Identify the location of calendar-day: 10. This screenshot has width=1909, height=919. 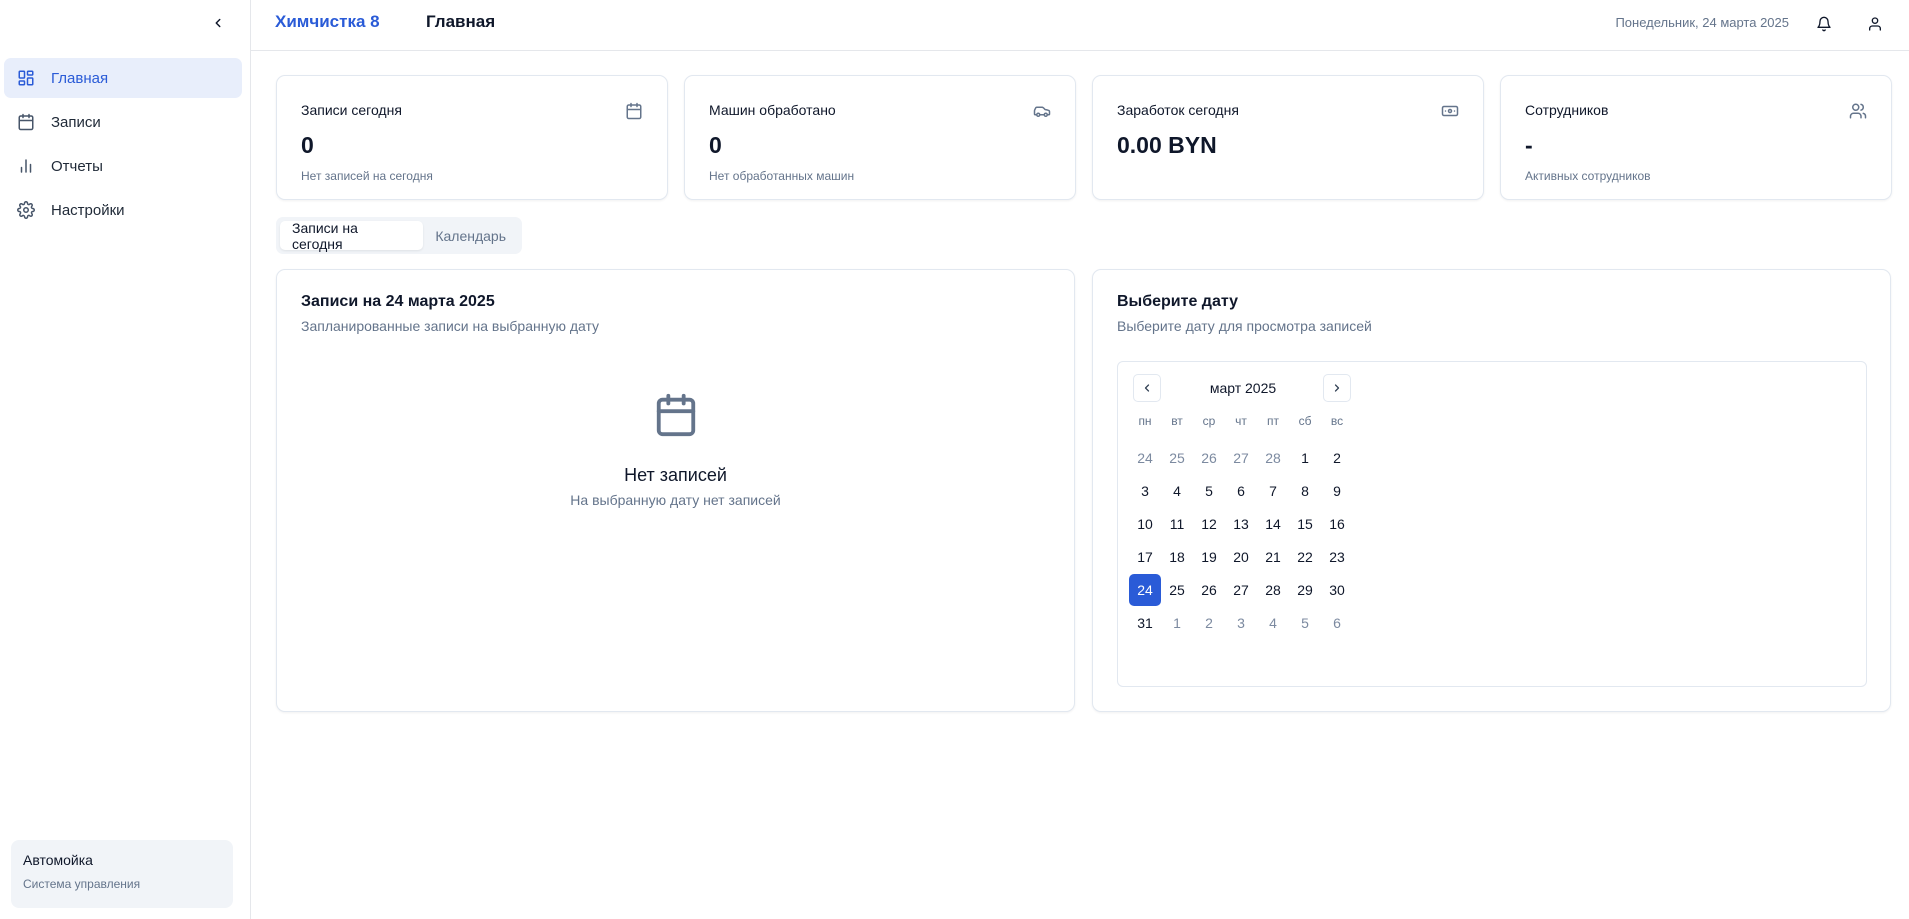
(1145, 524).